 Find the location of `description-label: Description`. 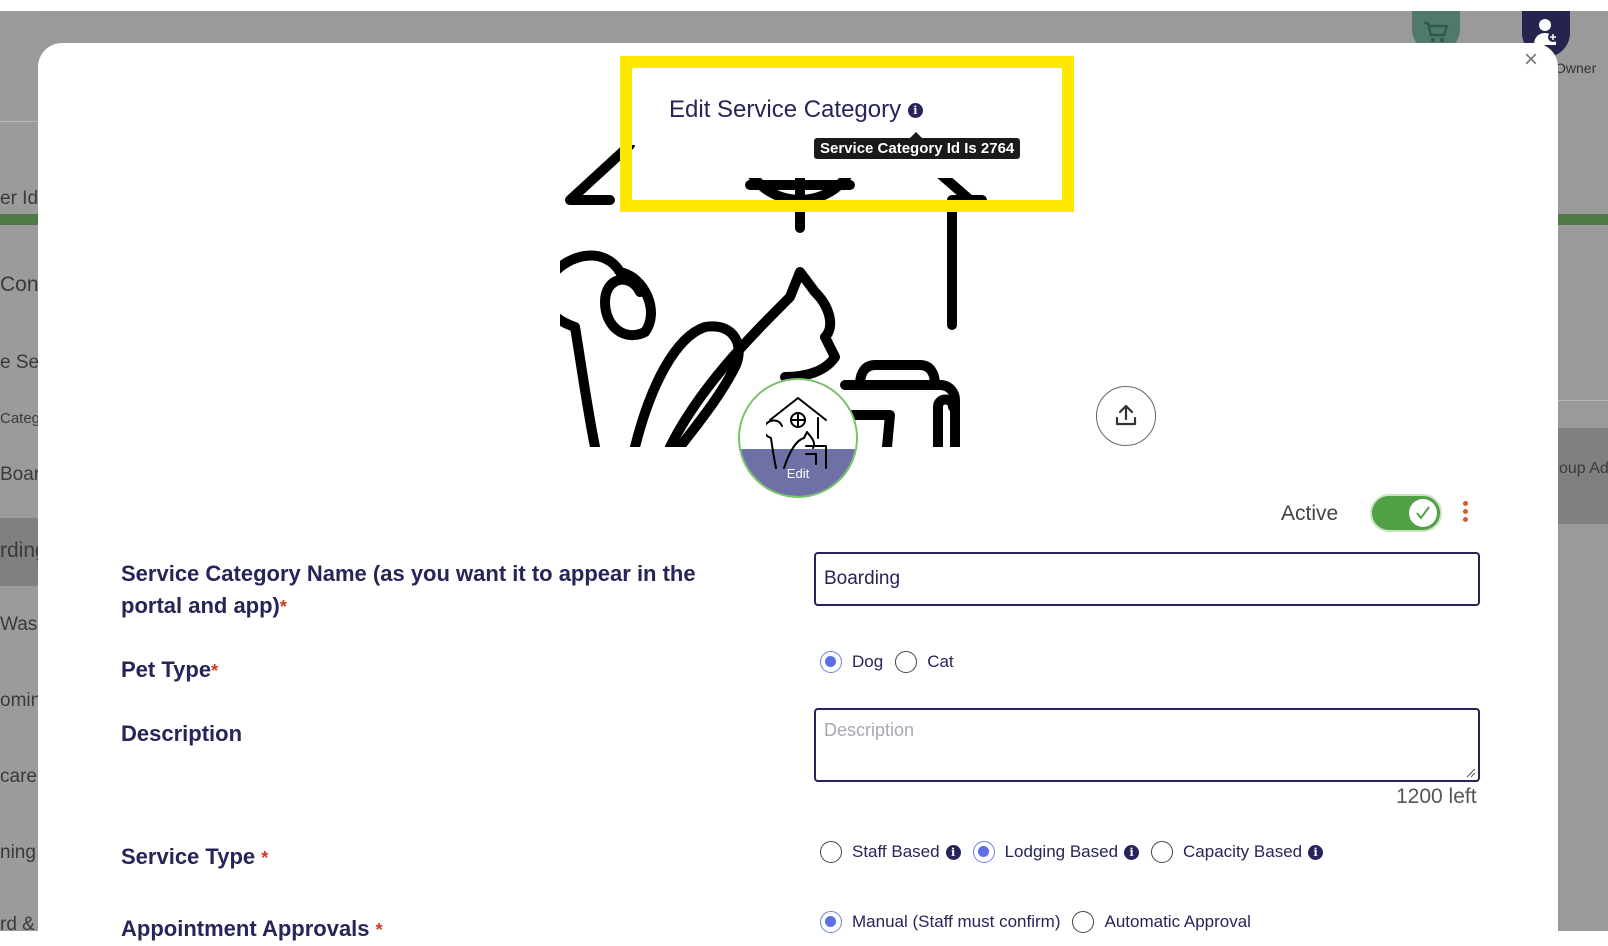

description-label: Description is located at coordinates (182, 733).